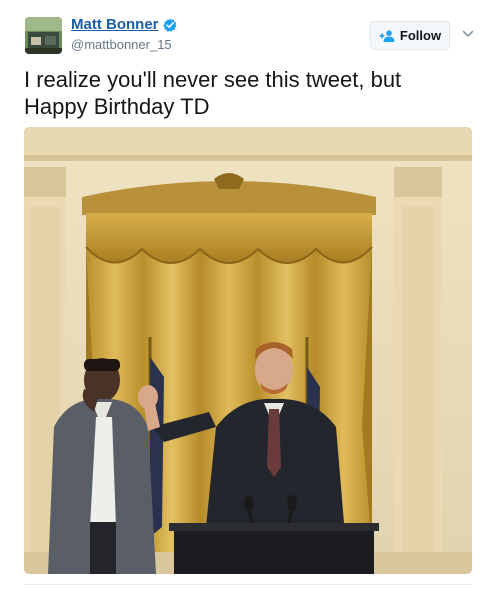 Image resolution: width=496 pixels, height=589 pixels. What do you see at coordinates (115, 24) in the screenshot?
I see `user-display-name: Matt Bonner` at bounding box center [115, 24].